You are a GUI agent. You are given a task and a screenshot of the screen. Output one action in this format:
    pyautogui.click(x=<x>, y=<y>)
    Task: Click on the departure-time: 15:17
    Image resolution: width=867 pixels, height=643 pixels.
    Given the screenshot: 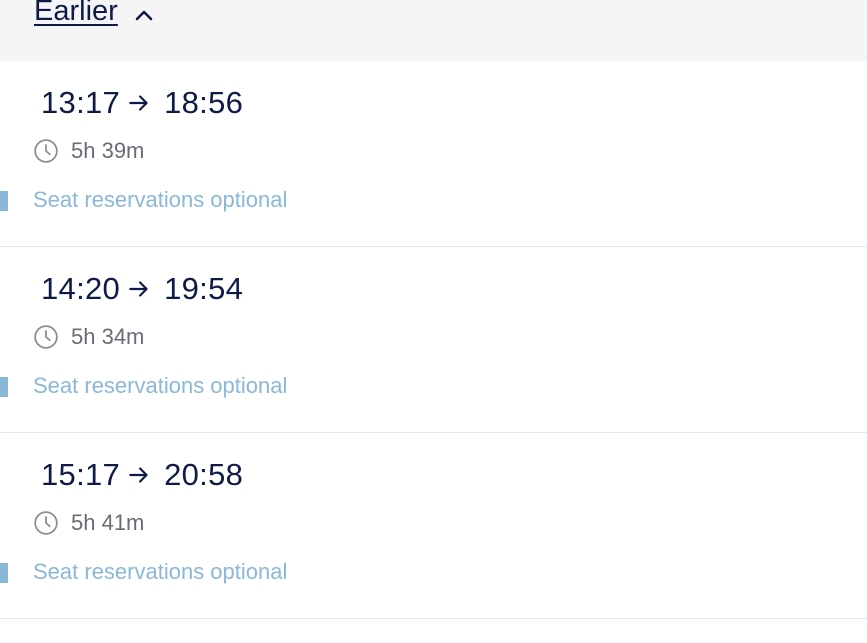 What is the action you would take?
    pyautogui.click(x=81, y=474)
    